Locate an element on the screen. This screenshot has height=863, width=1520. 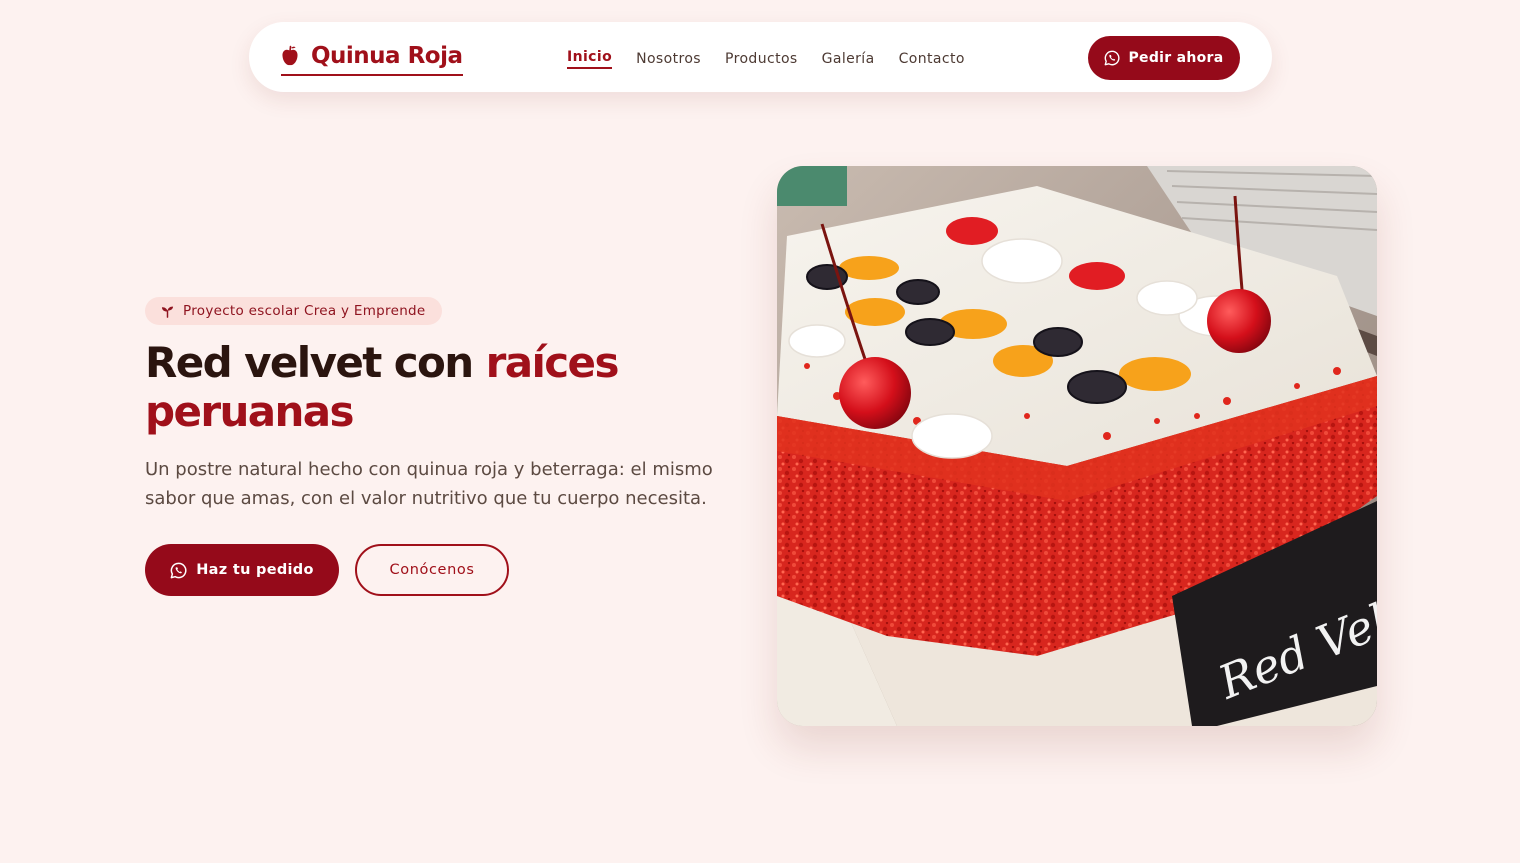
nav-link-inicio: Inicio is located at coordinates (590, 58).